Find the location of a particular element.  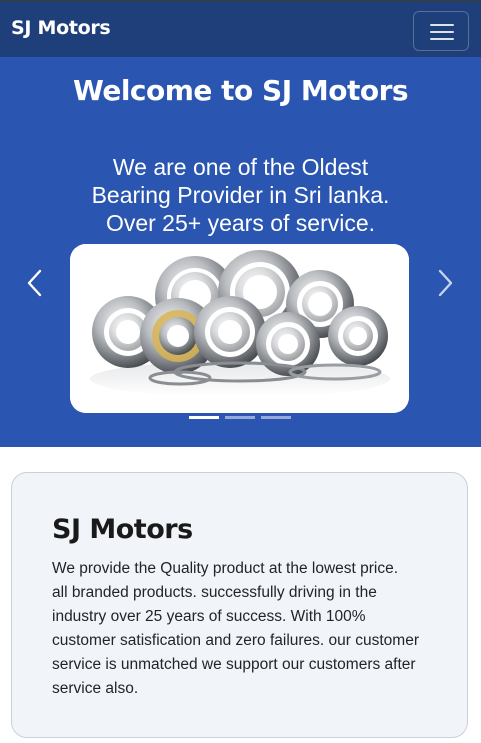

carousel-indicators is located at coordinates (240, 418).